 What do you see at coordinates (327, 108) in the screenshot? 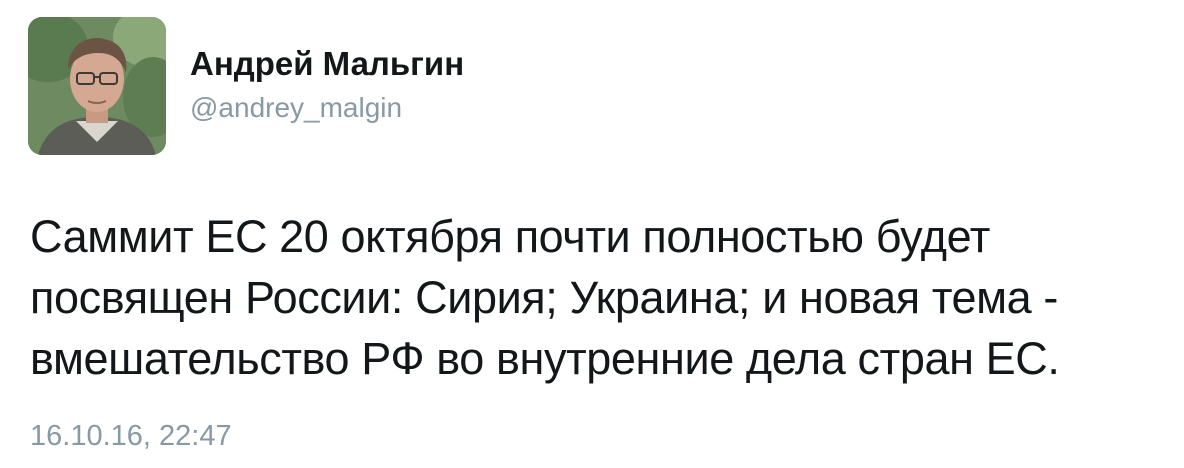
I see `author-handle: @andrey_malgin` at bounding box center [327, 108].